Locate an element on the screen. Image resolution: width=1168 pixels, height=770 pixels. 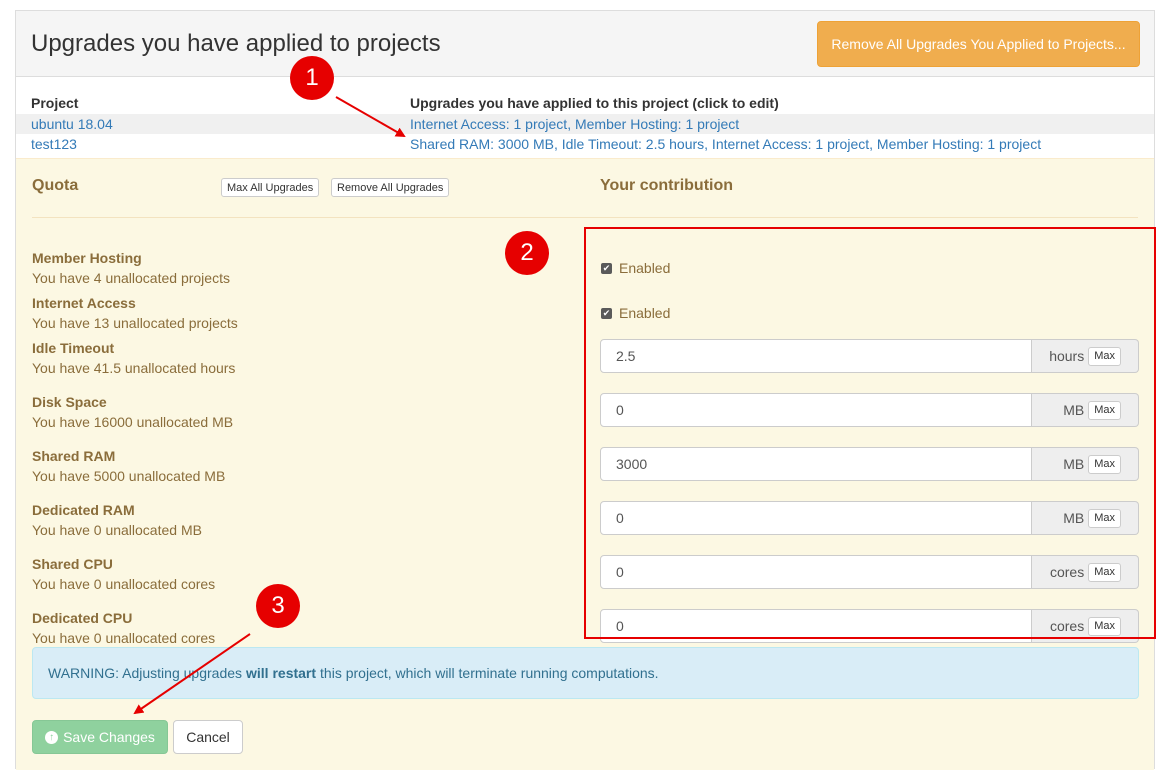
warning-prefix: WARNING: Adjusting upgrades is located at coordinates (145, 673).